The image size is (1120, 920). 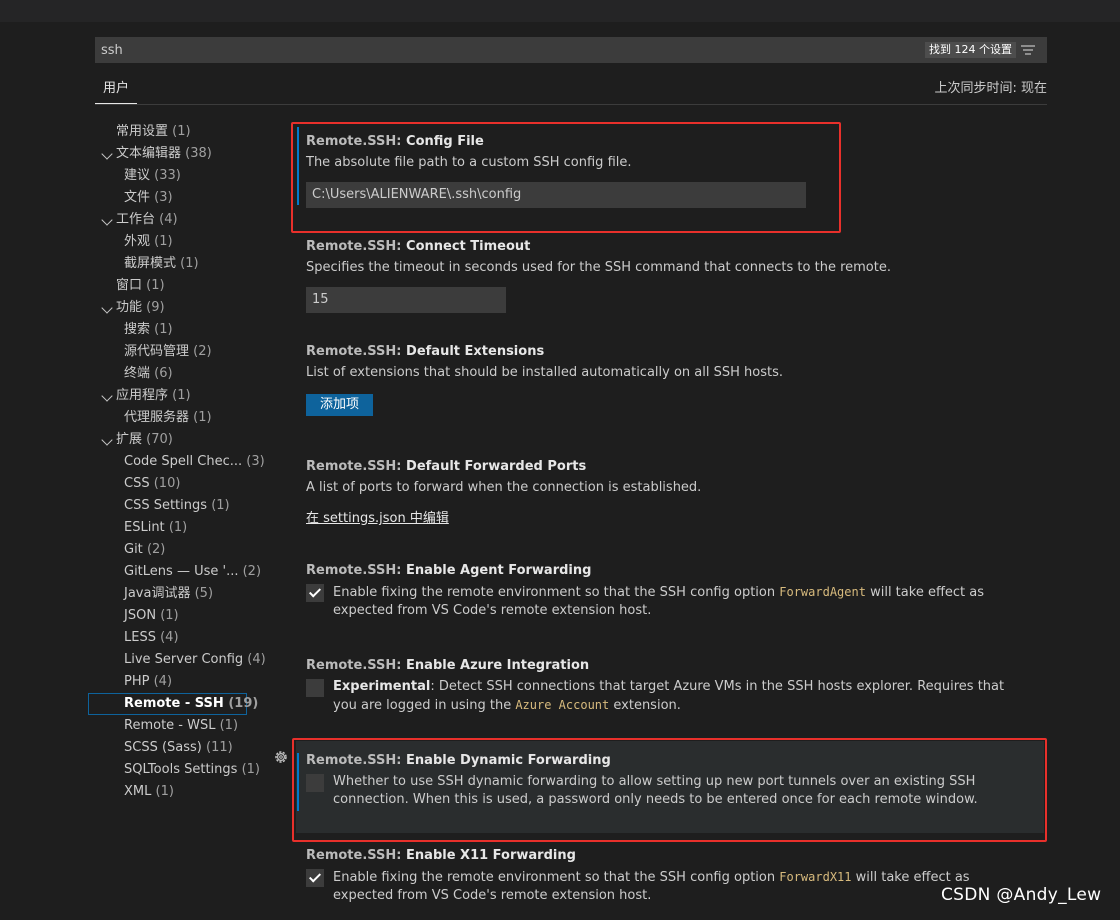 What do you see at coordinates (556, 195) in the screenshot?
I see `config-file-input: C:\Users\ALIENWARE\.ssh\config` at bounding box center [556, 195].